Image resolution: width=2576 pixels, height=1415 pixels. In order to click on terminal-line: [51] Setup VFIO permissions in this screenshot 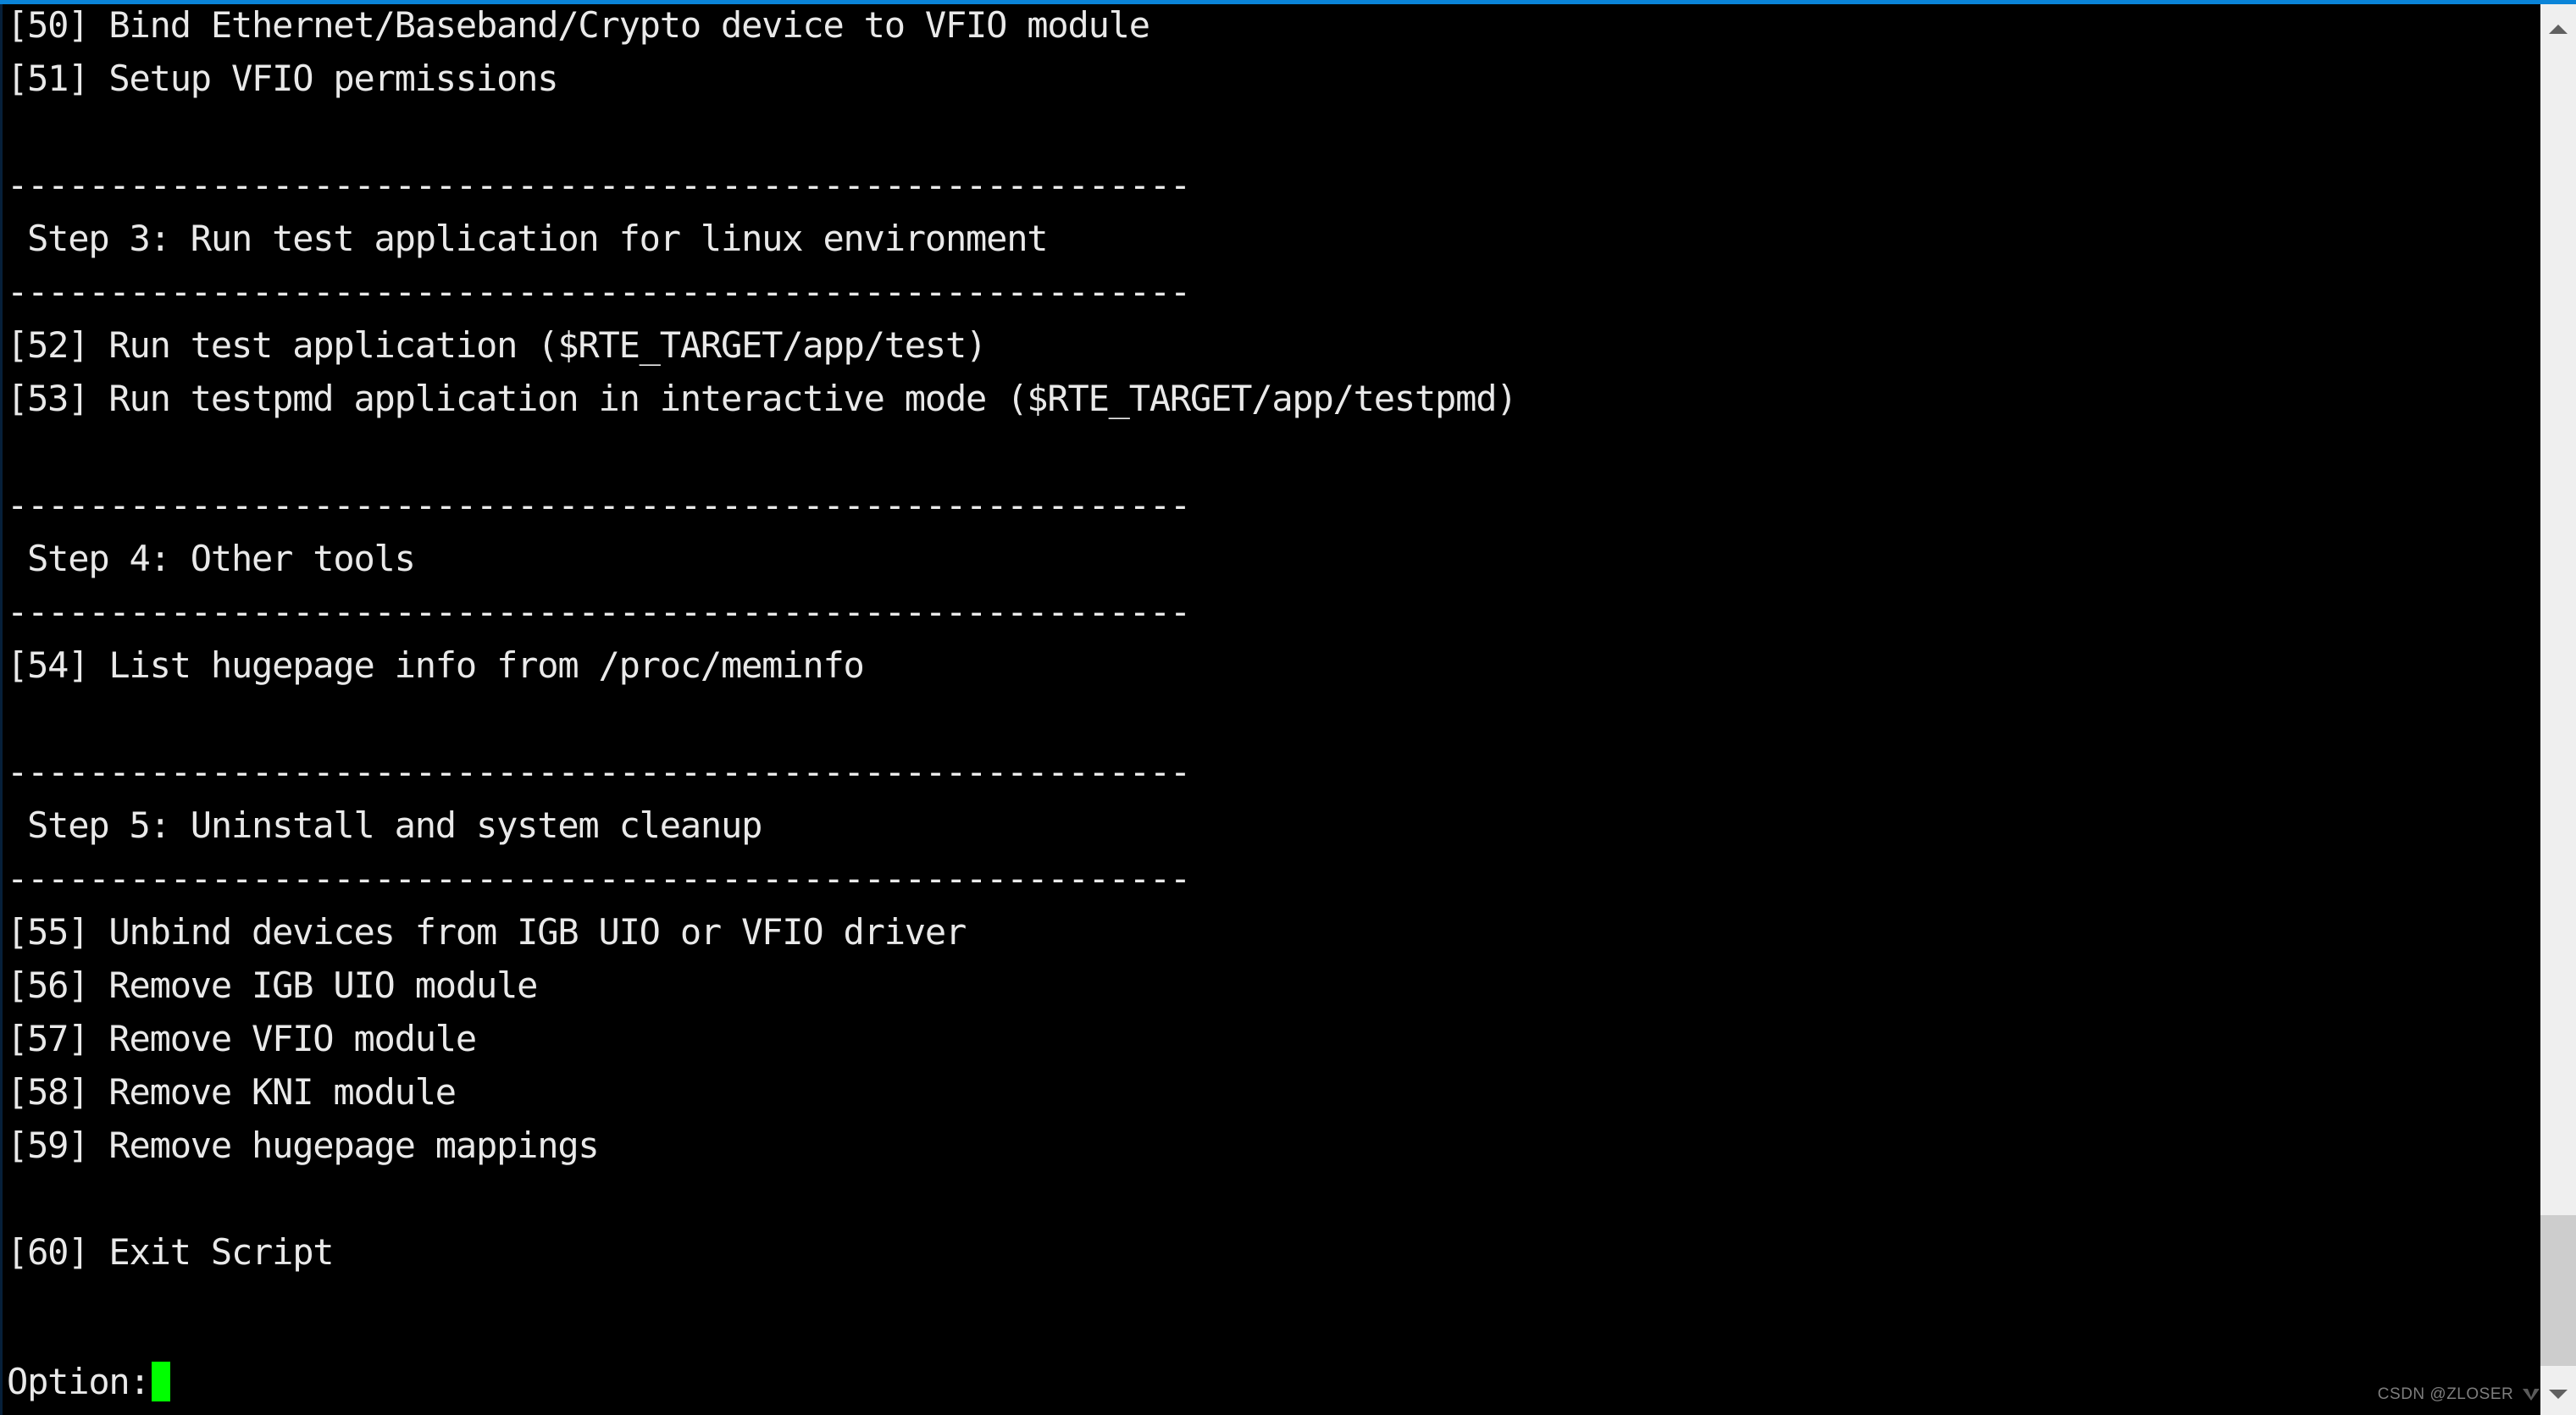, I will do `click(283, 78)`.